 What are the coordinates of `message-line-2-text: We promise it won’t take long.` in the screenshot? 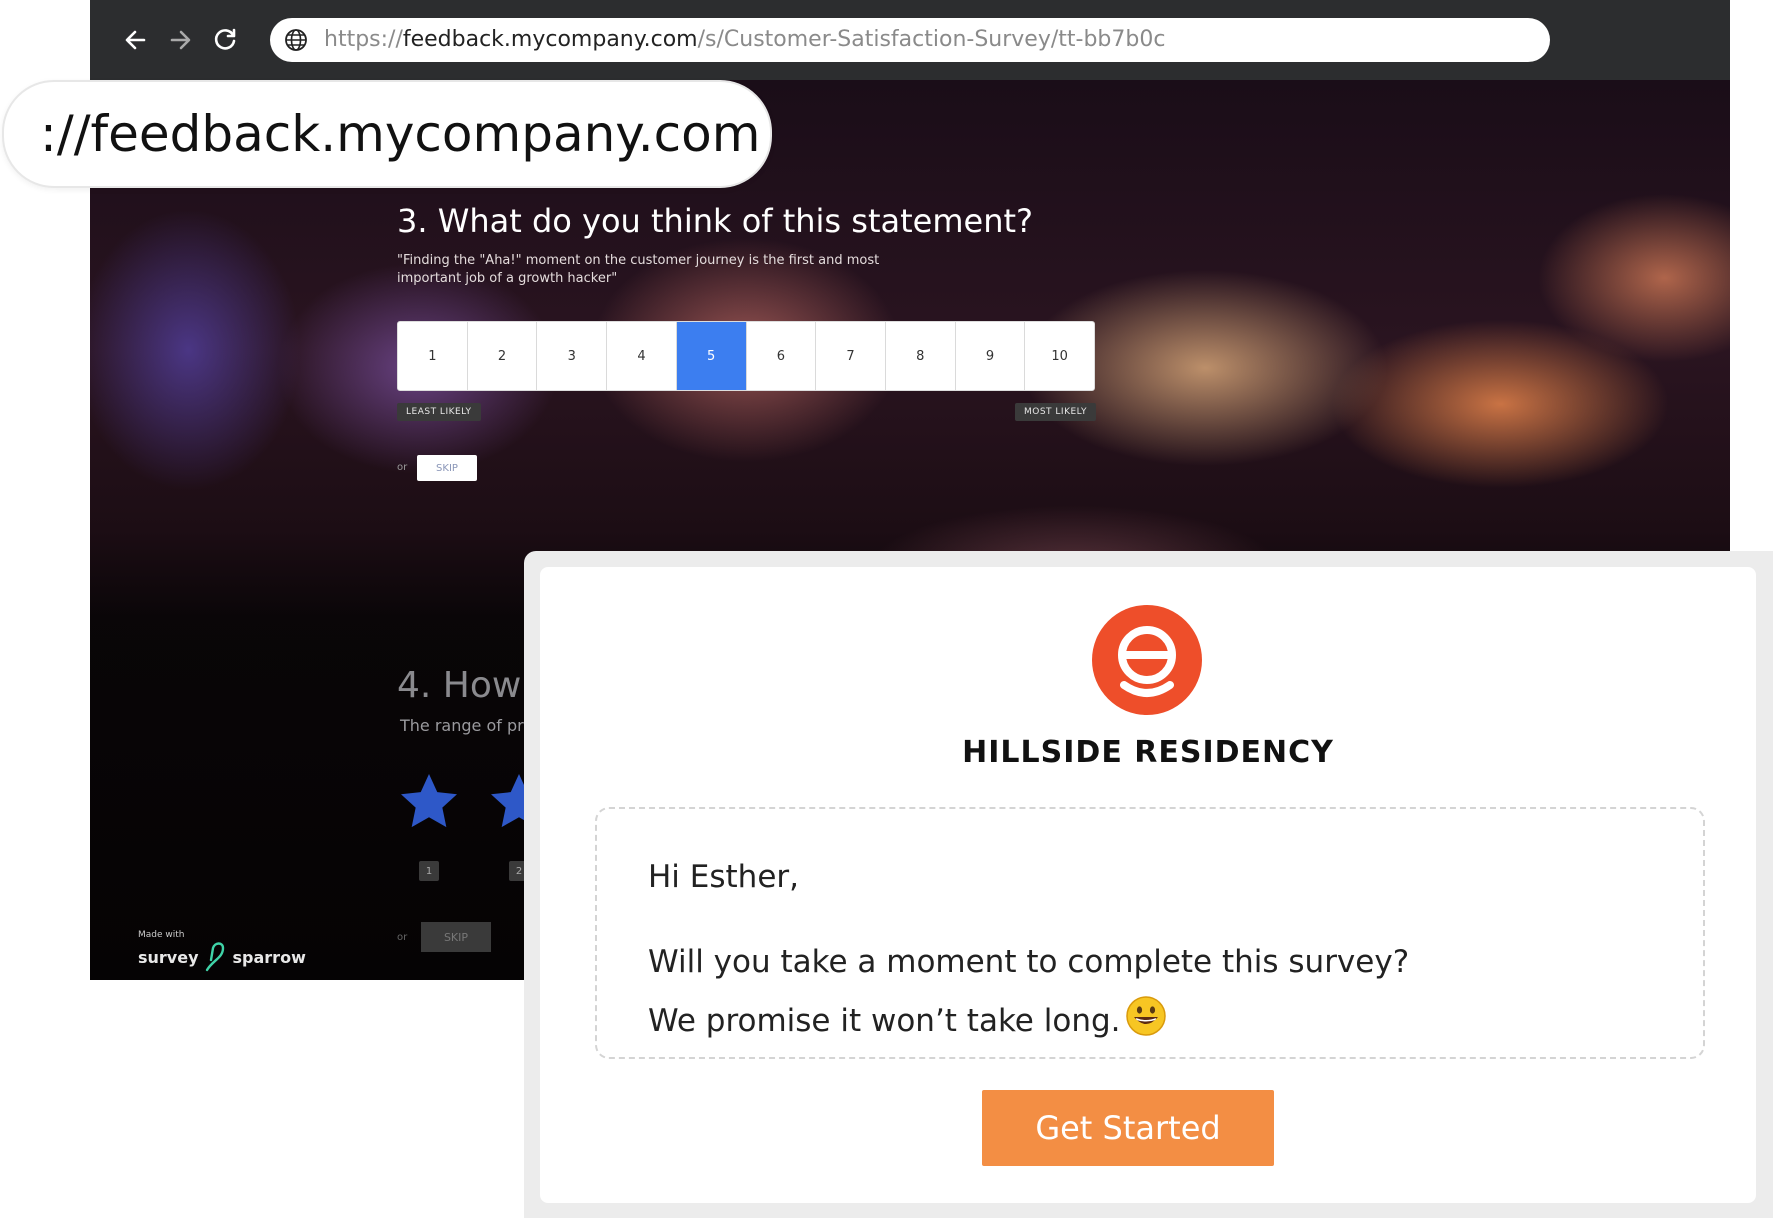 It's located at (884, 1021).